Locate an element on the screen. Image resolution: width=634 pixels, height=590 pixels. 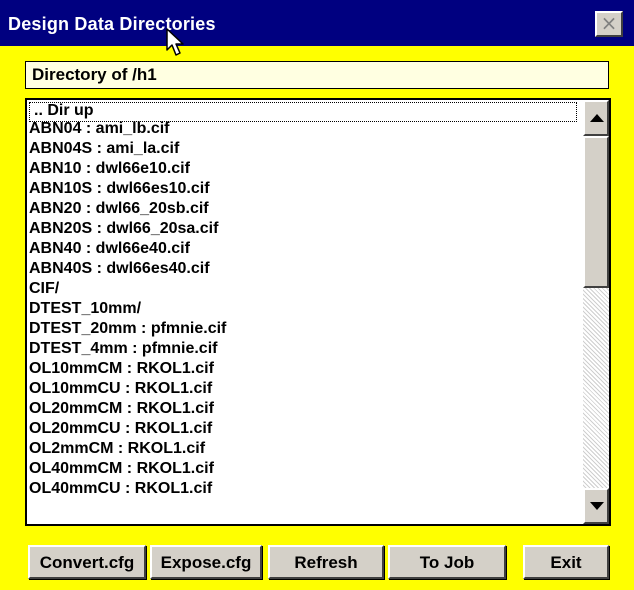
list-item: OL2mmCM : RKOL1.cif is located at coordinates (117, 449).